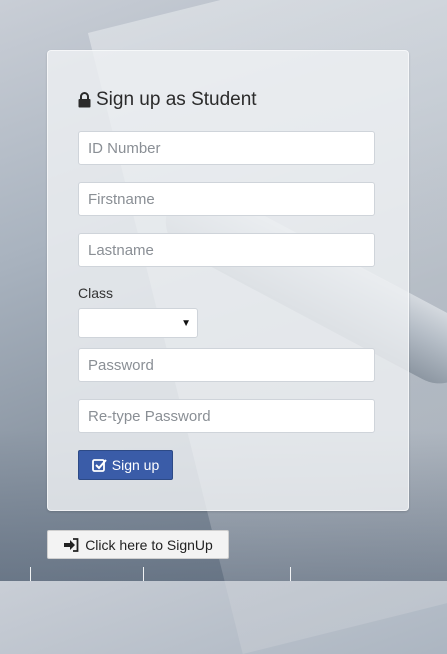 The height and width of the screenshot is (654, 447). I want to click on check-square-icon, so click(99, 465).